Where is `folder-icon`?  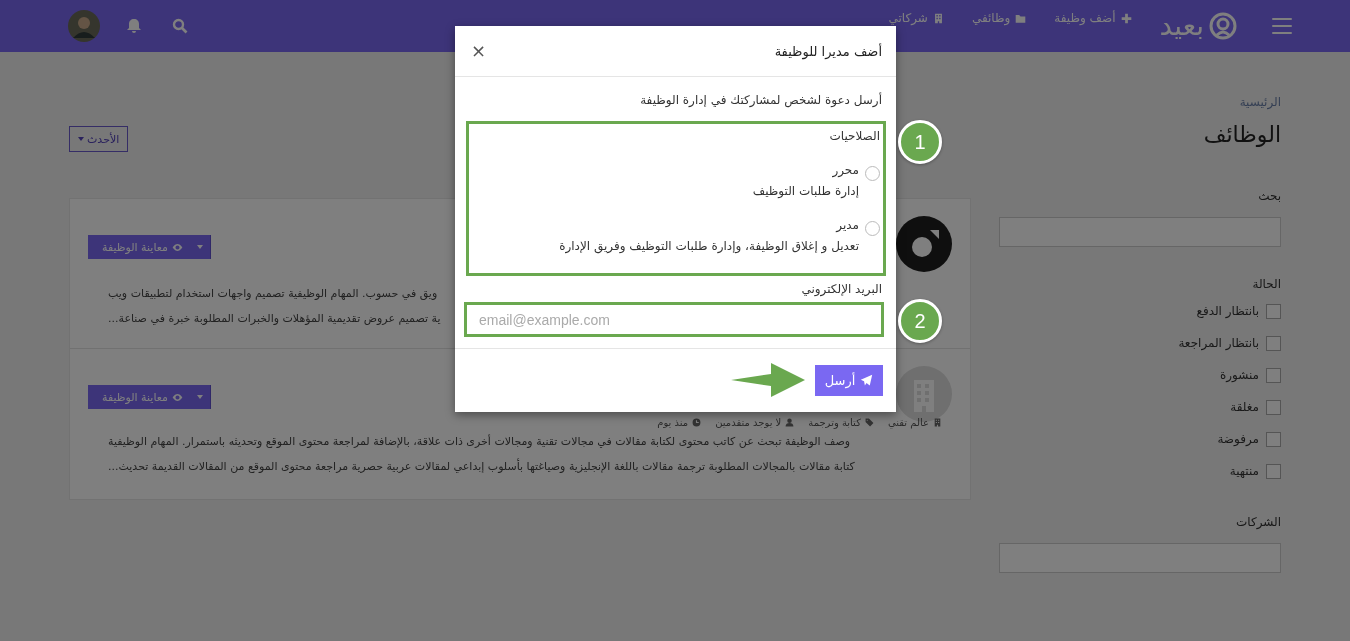 folder-icon is located at coordinates (1021, 18).